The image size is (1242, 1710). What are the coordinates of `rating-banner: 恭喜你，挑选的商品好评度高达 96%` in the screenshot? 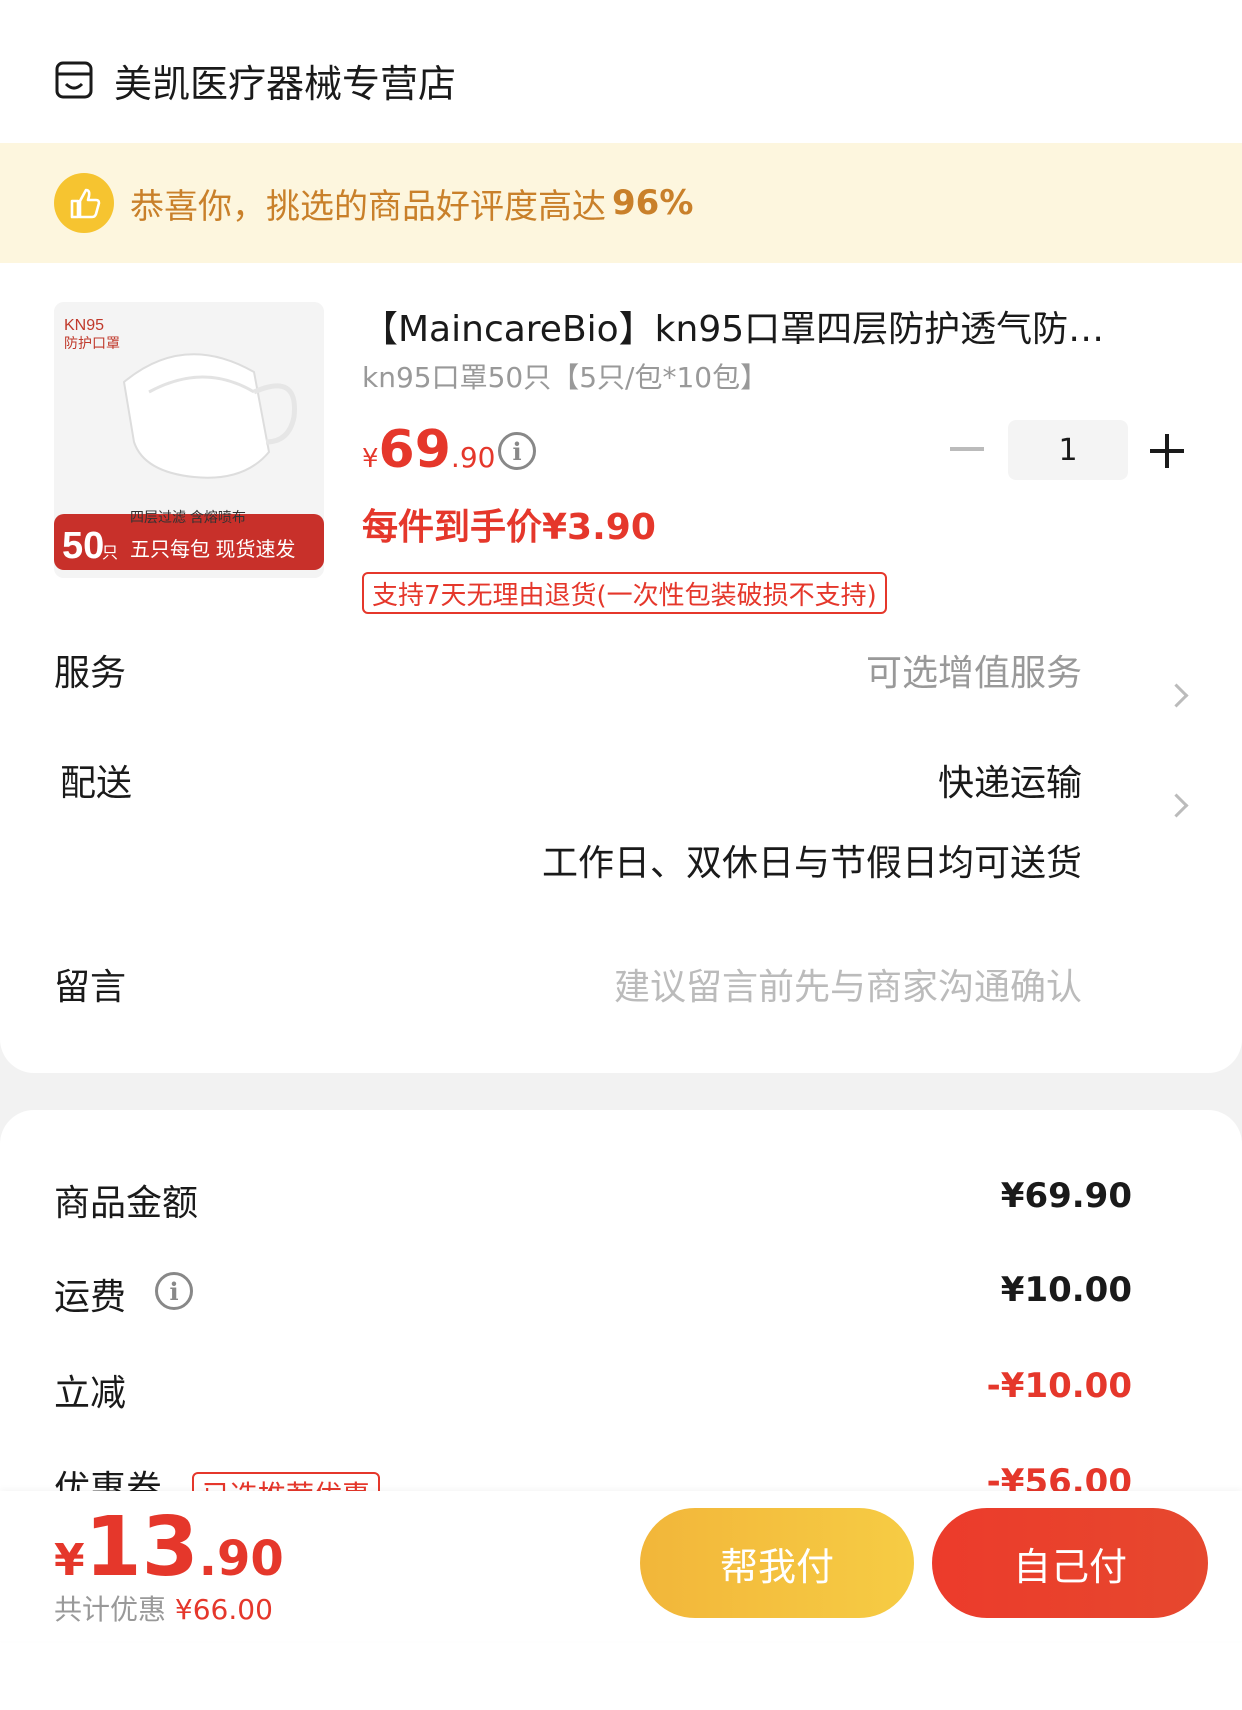 It's located at (621, 203).